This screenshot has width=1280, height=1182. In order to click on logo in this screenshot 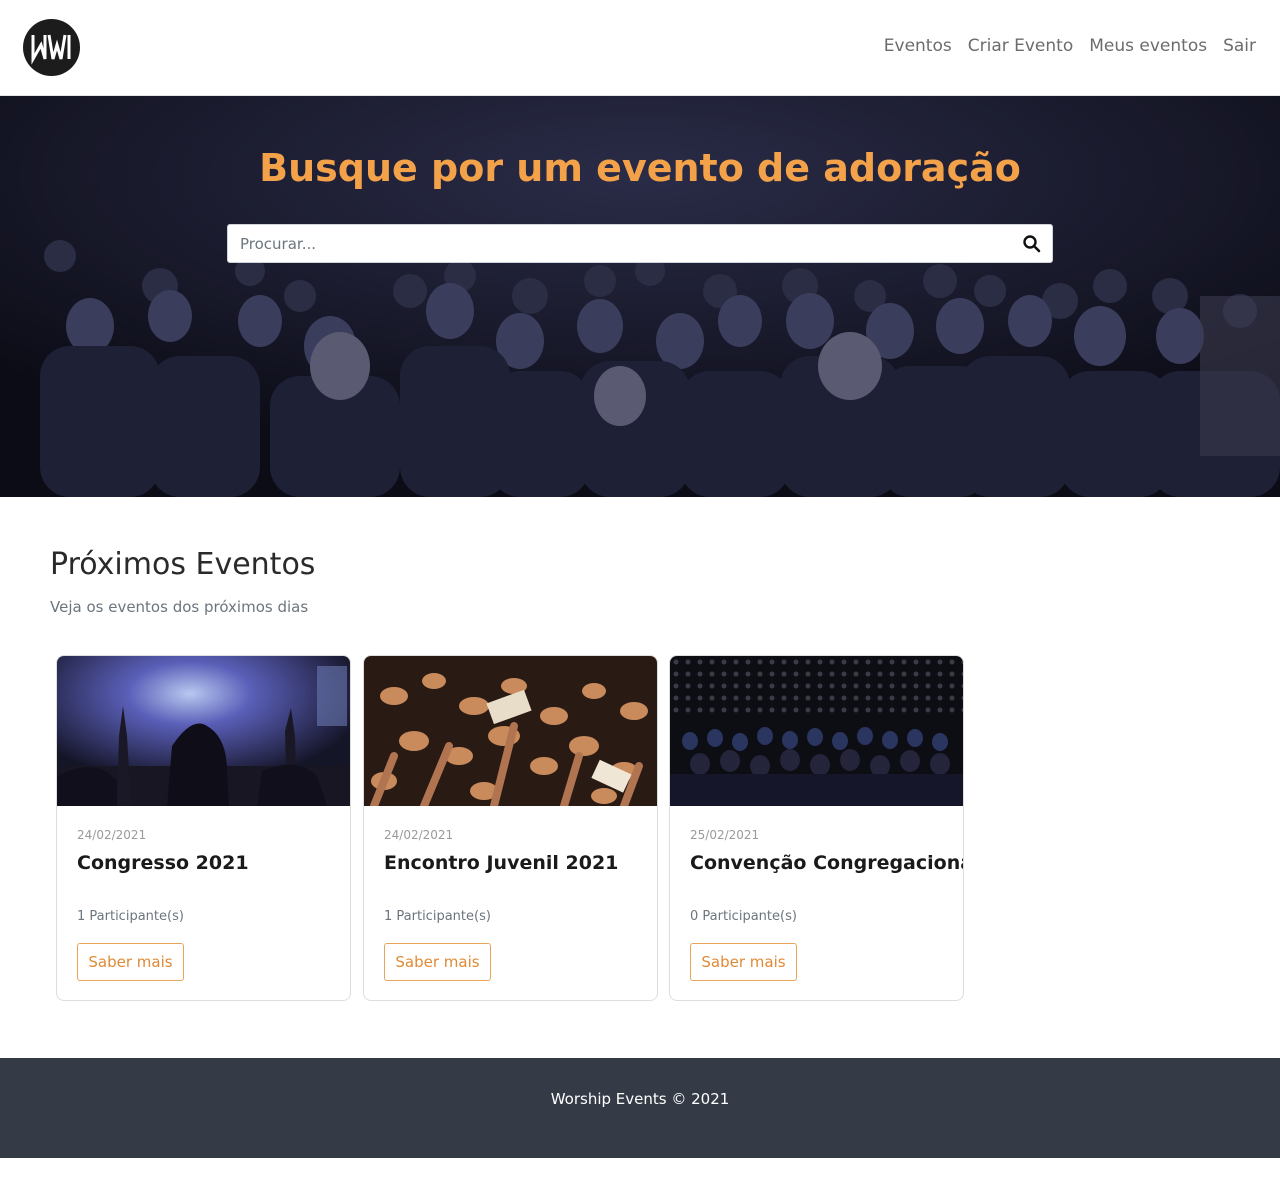, I will do `click(51, 47)`.